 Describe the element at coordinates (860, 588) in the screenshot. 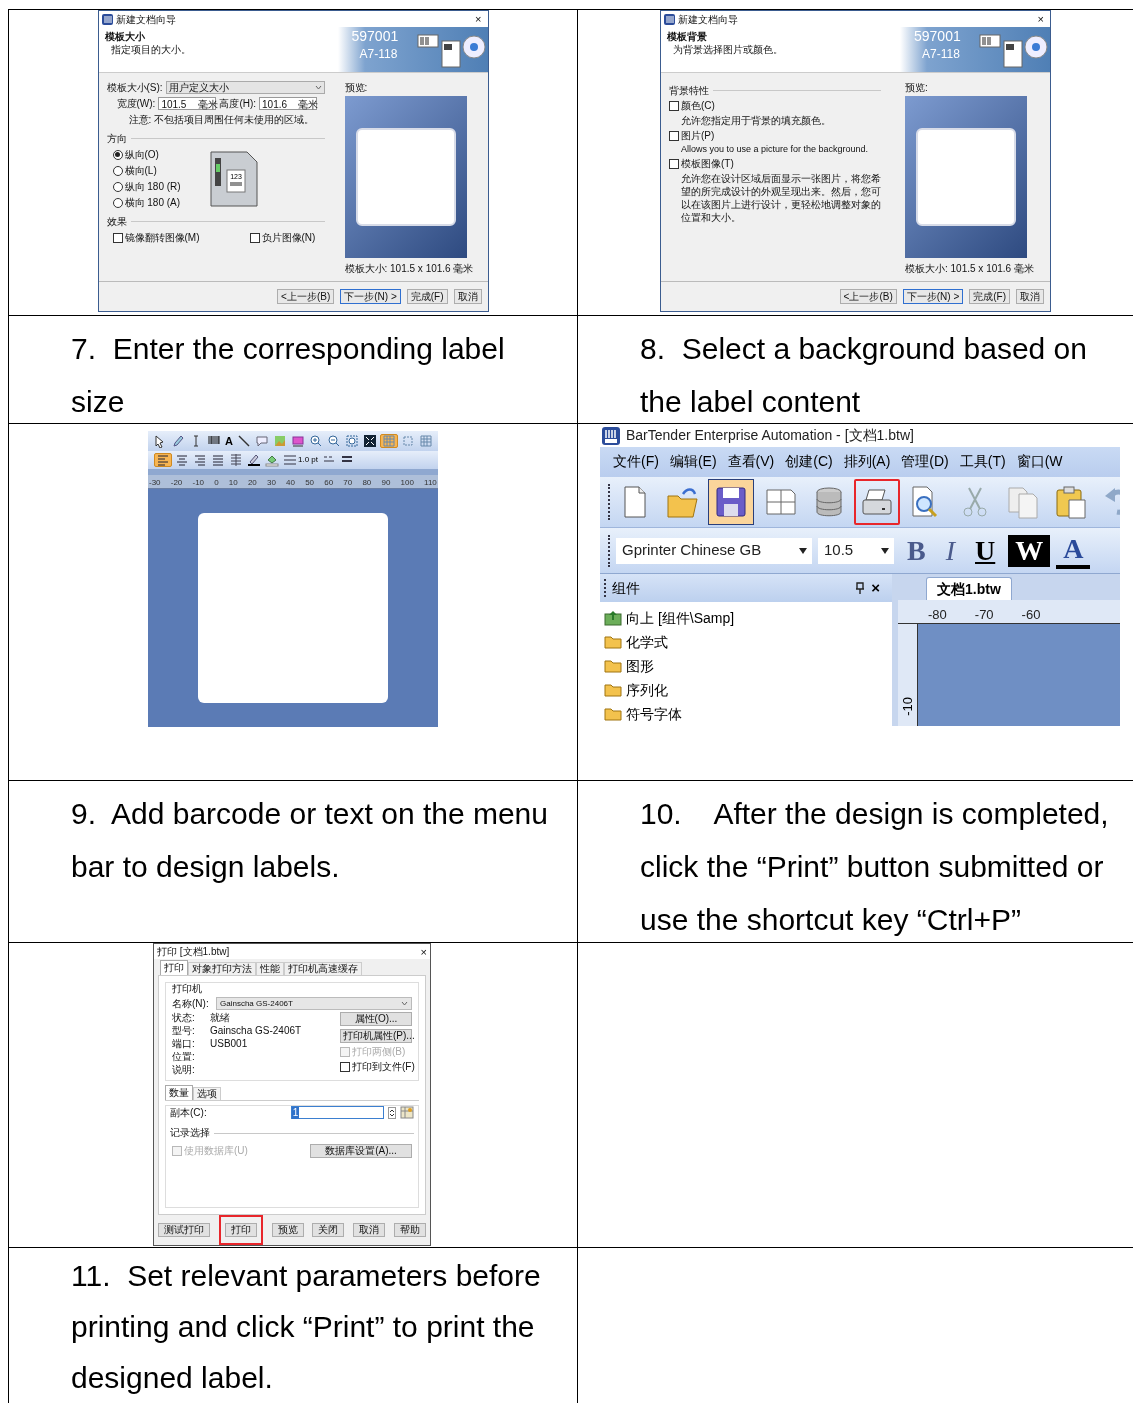

I see `pin-icon` at that location.